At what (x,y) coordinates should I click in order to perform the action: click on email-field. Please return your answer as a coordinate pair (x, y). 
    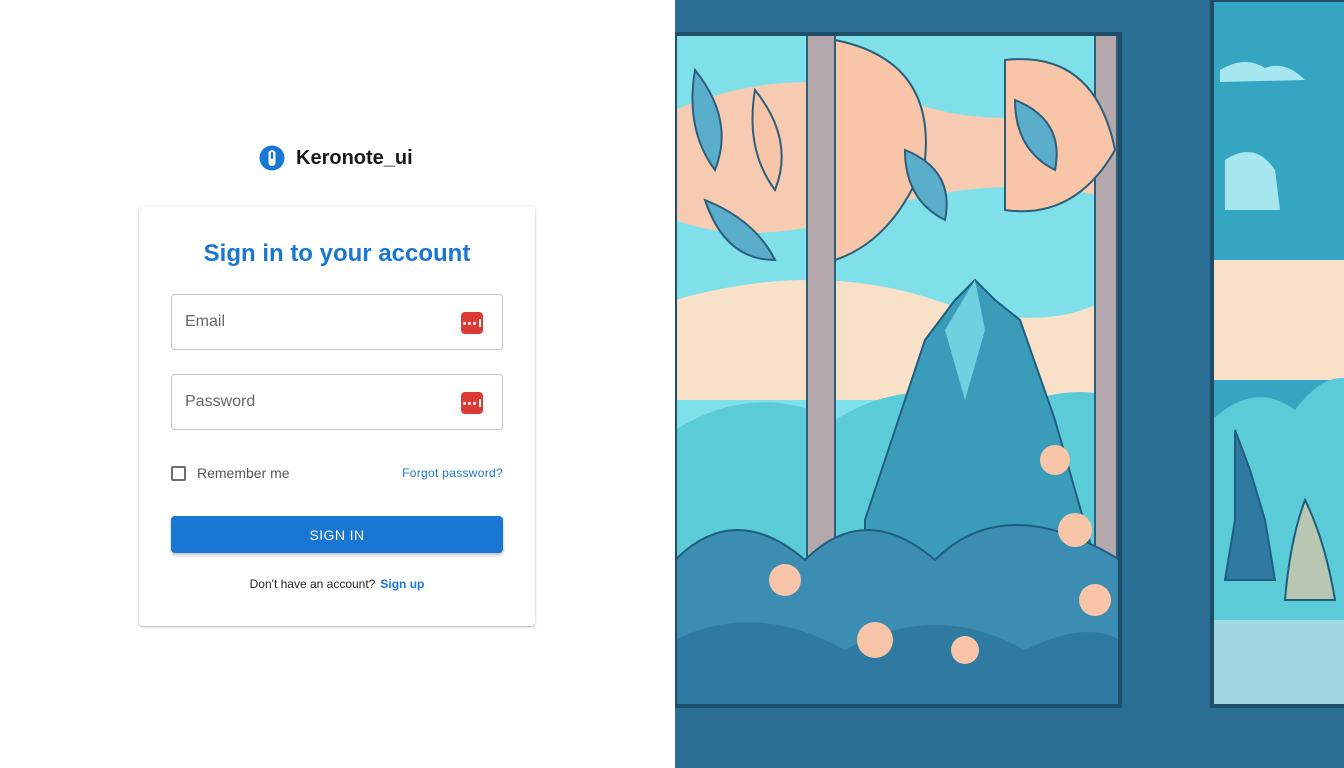
    Looking at the image, I should click on (337, 322).